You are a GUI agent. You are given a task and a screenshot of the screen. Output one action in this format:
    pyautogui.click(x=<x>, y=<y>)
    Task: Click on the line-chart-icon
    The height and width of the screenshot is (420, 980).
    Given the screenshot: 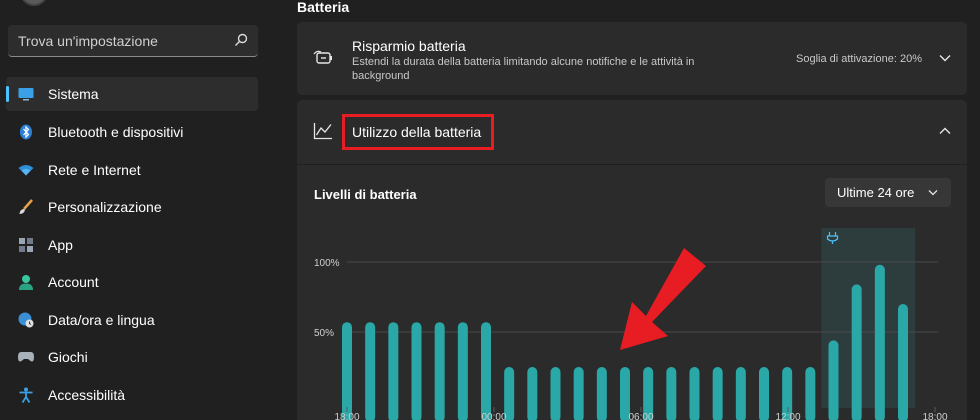 What is the action you would take?
    pyautogui.click(x=322, y=131)
    